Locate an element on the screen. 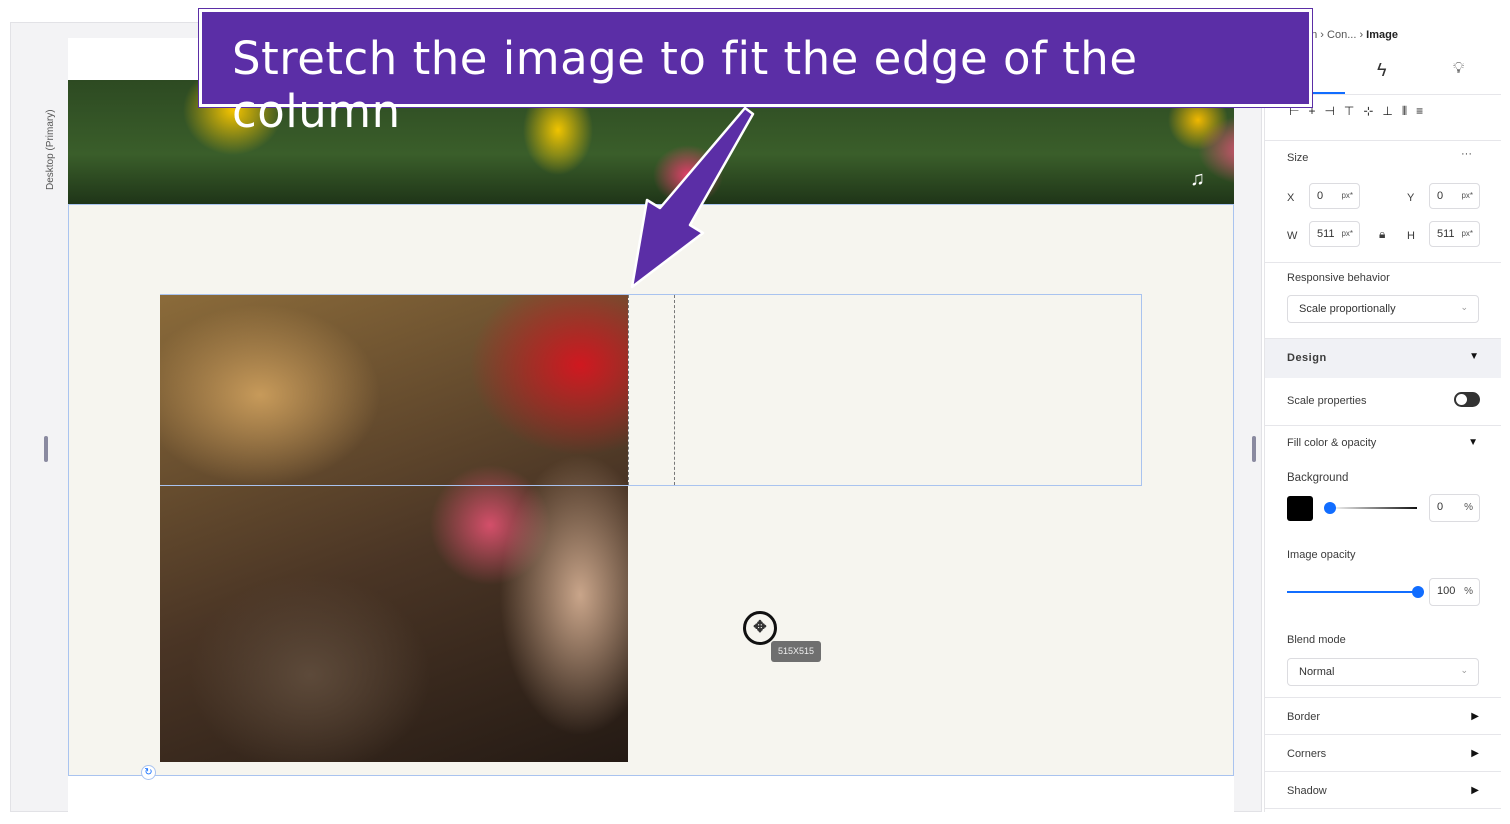  image-opacity-field: 100% is located at coordinates (1454, 592).